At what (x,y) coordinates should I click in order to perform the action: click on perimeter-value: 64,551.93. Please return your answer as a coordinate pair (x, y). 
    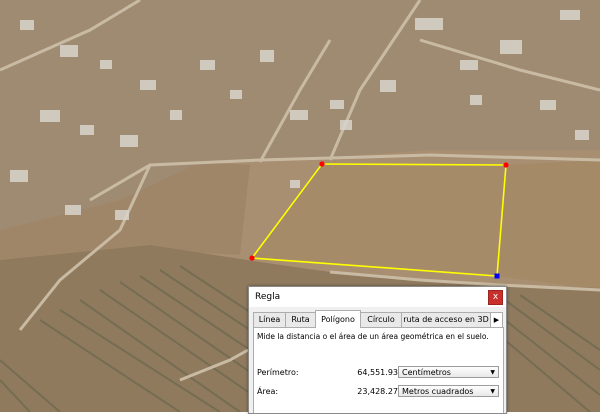
    Looking at the image, I should click on (377, 372).